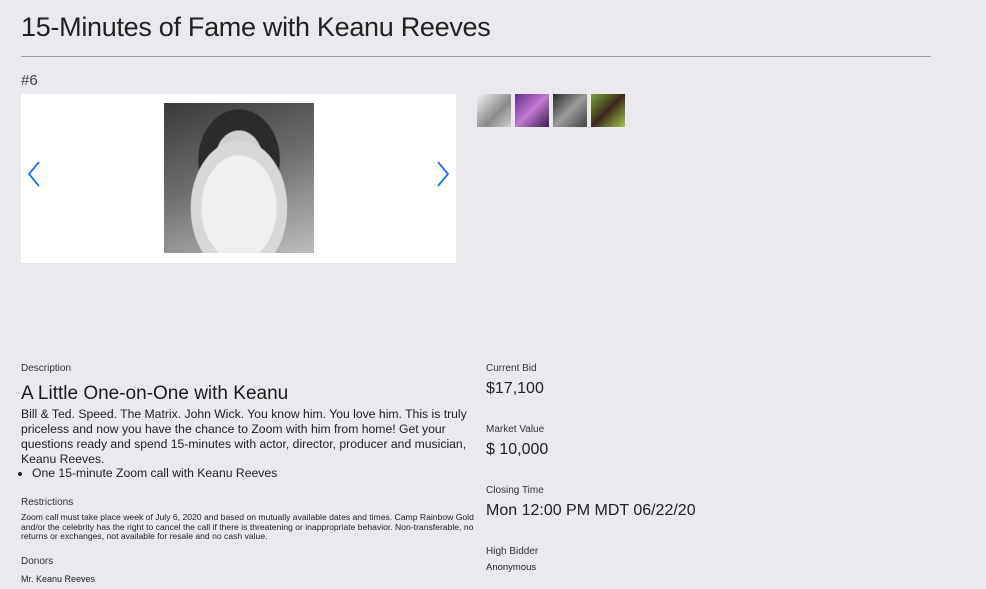  I want to click on chevron-right-icon, so click(443, 174).